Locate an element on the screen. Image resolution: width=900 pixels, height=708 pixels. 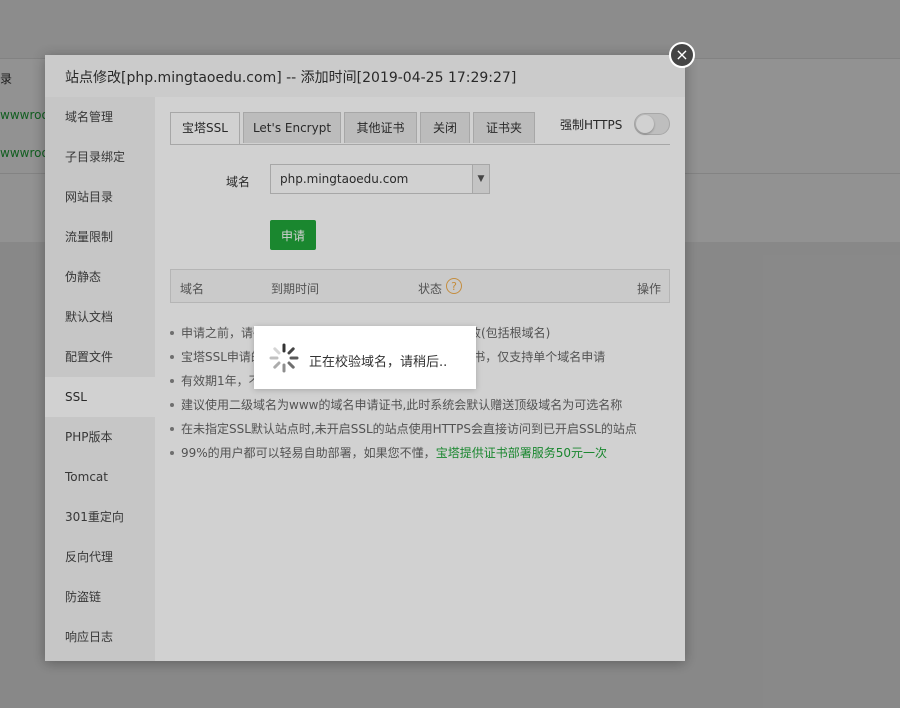
modal-close-button: × is located at coordinates (682, 55).